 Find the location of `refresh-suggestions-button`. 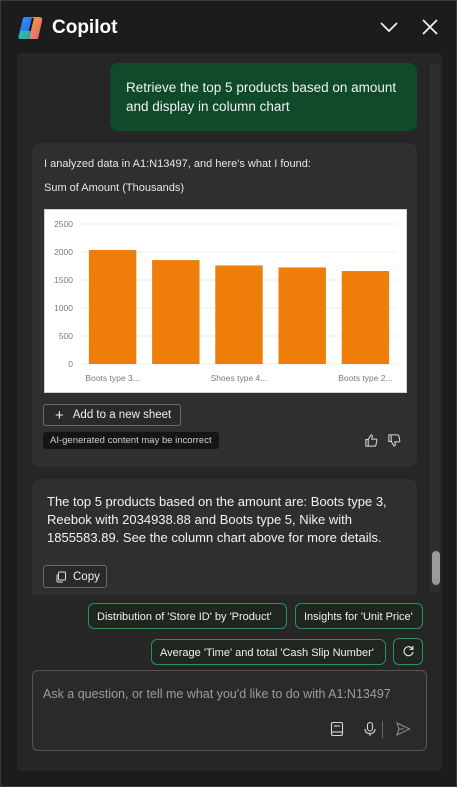

refresh-suggestions-button is located at coordinates (408, 651).